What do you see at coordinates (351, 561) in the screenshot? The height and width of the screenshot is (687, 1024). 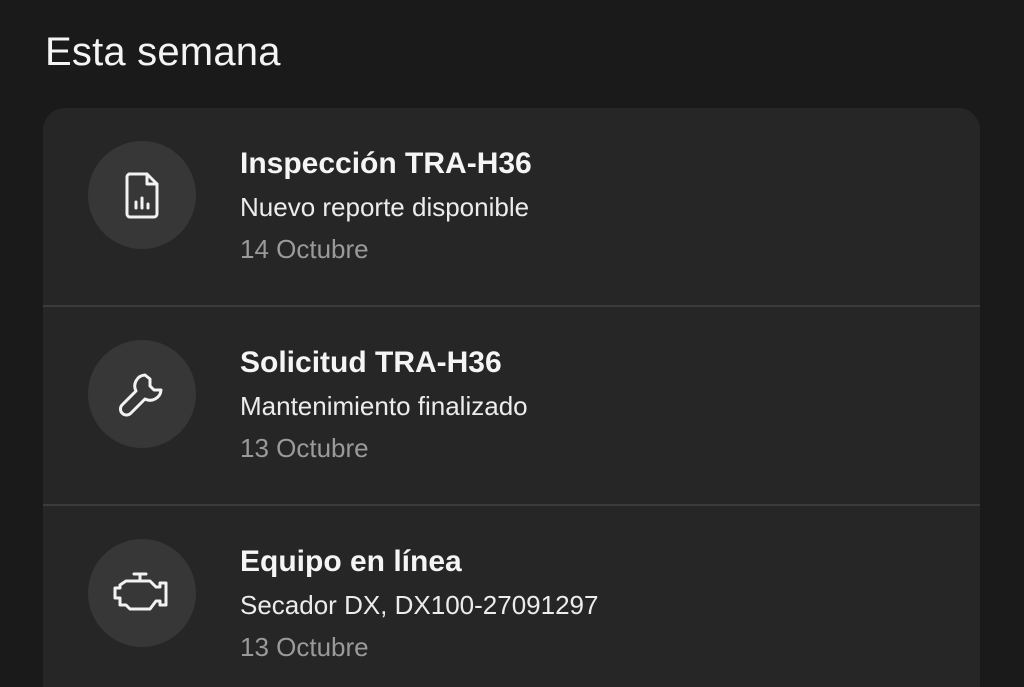 I see `notification-title: Equipo en línea` at bounding box center [351, 561].